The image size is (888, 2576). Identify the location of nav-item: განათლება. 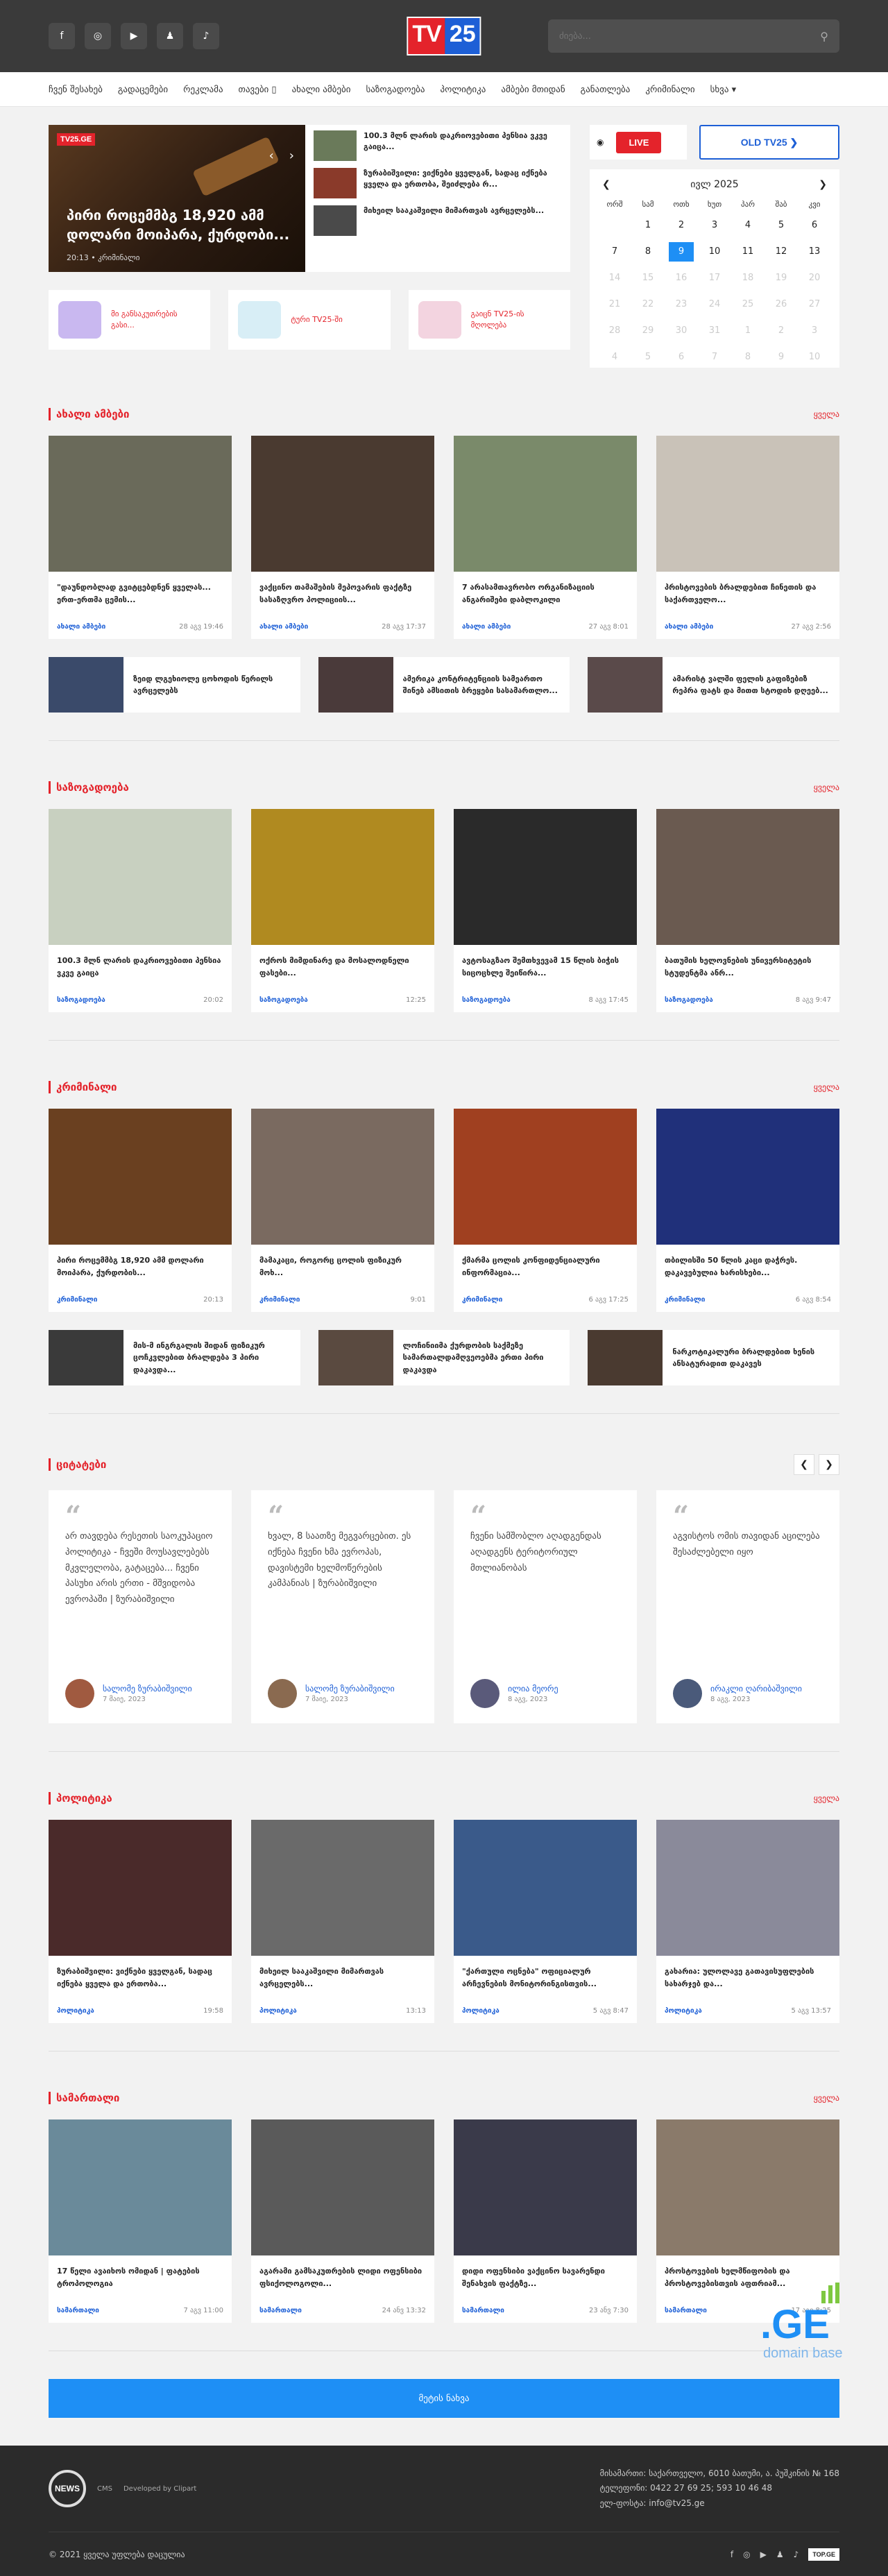
(606, 90).